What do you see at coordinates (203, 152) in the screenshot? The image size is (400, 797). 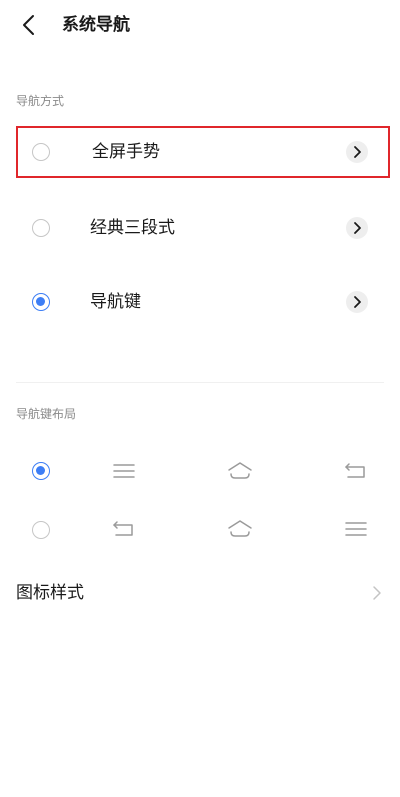 I see `nav-option-fullscreen-gesture: 全屏手势` at bounding box center [203, 152].